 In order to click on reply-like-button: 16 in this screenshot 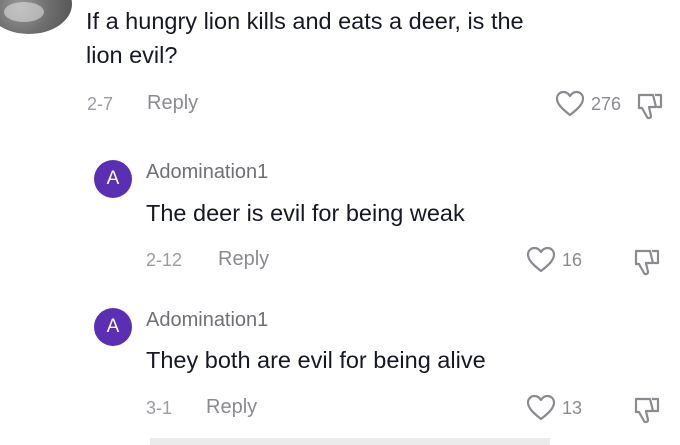, I will do `click(554, 260)`.